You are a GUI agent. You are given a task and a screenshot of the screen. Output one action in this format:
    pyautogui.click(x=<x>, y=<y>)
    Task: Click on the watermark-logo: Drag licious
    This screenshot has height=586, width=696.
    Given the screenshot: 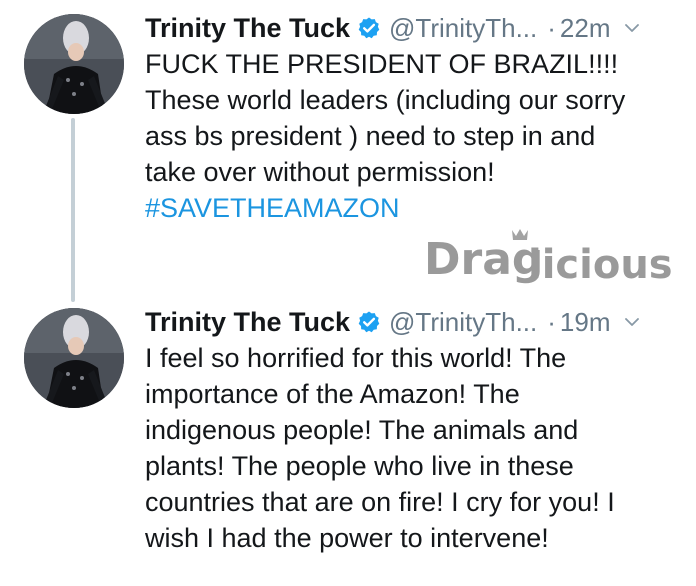 What is the action you would take?
    pyautogui.click(x=549, y=258)
    